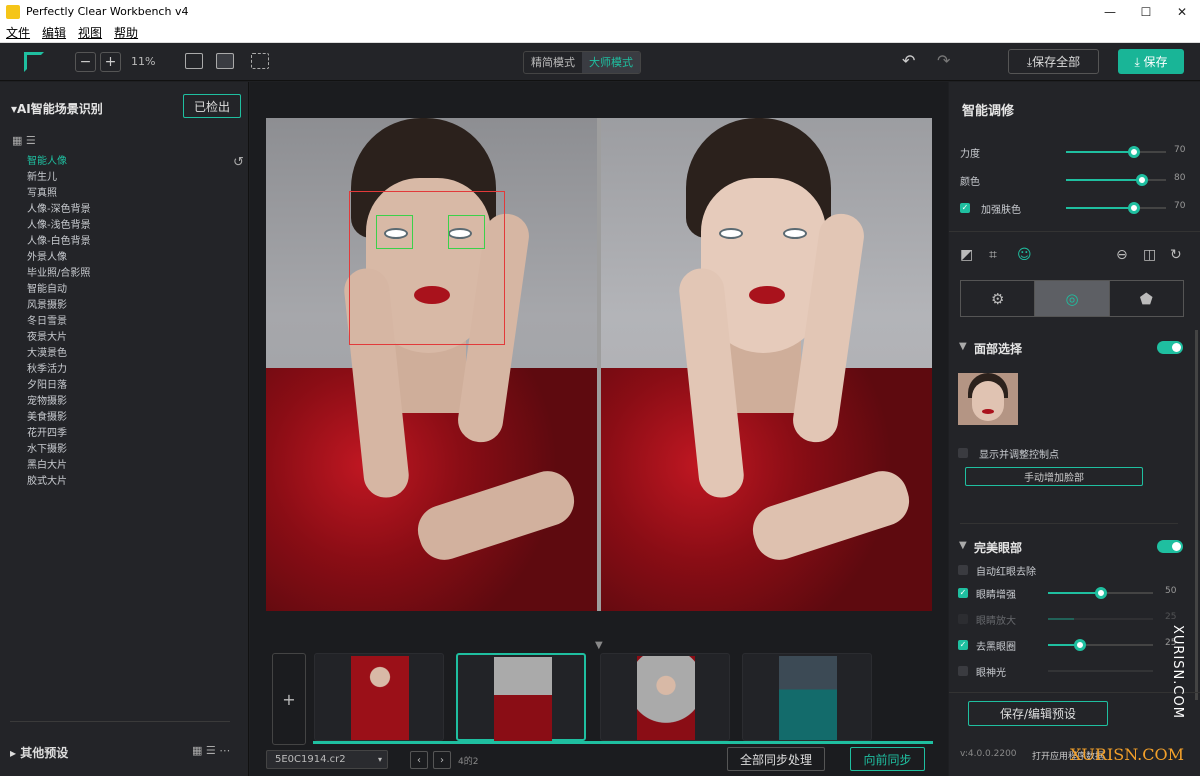 This screenshot has height=776, width=1200. Describe the element at coordinates (289, 699) in the screenshot. I see `add-image-button: +` at that location.